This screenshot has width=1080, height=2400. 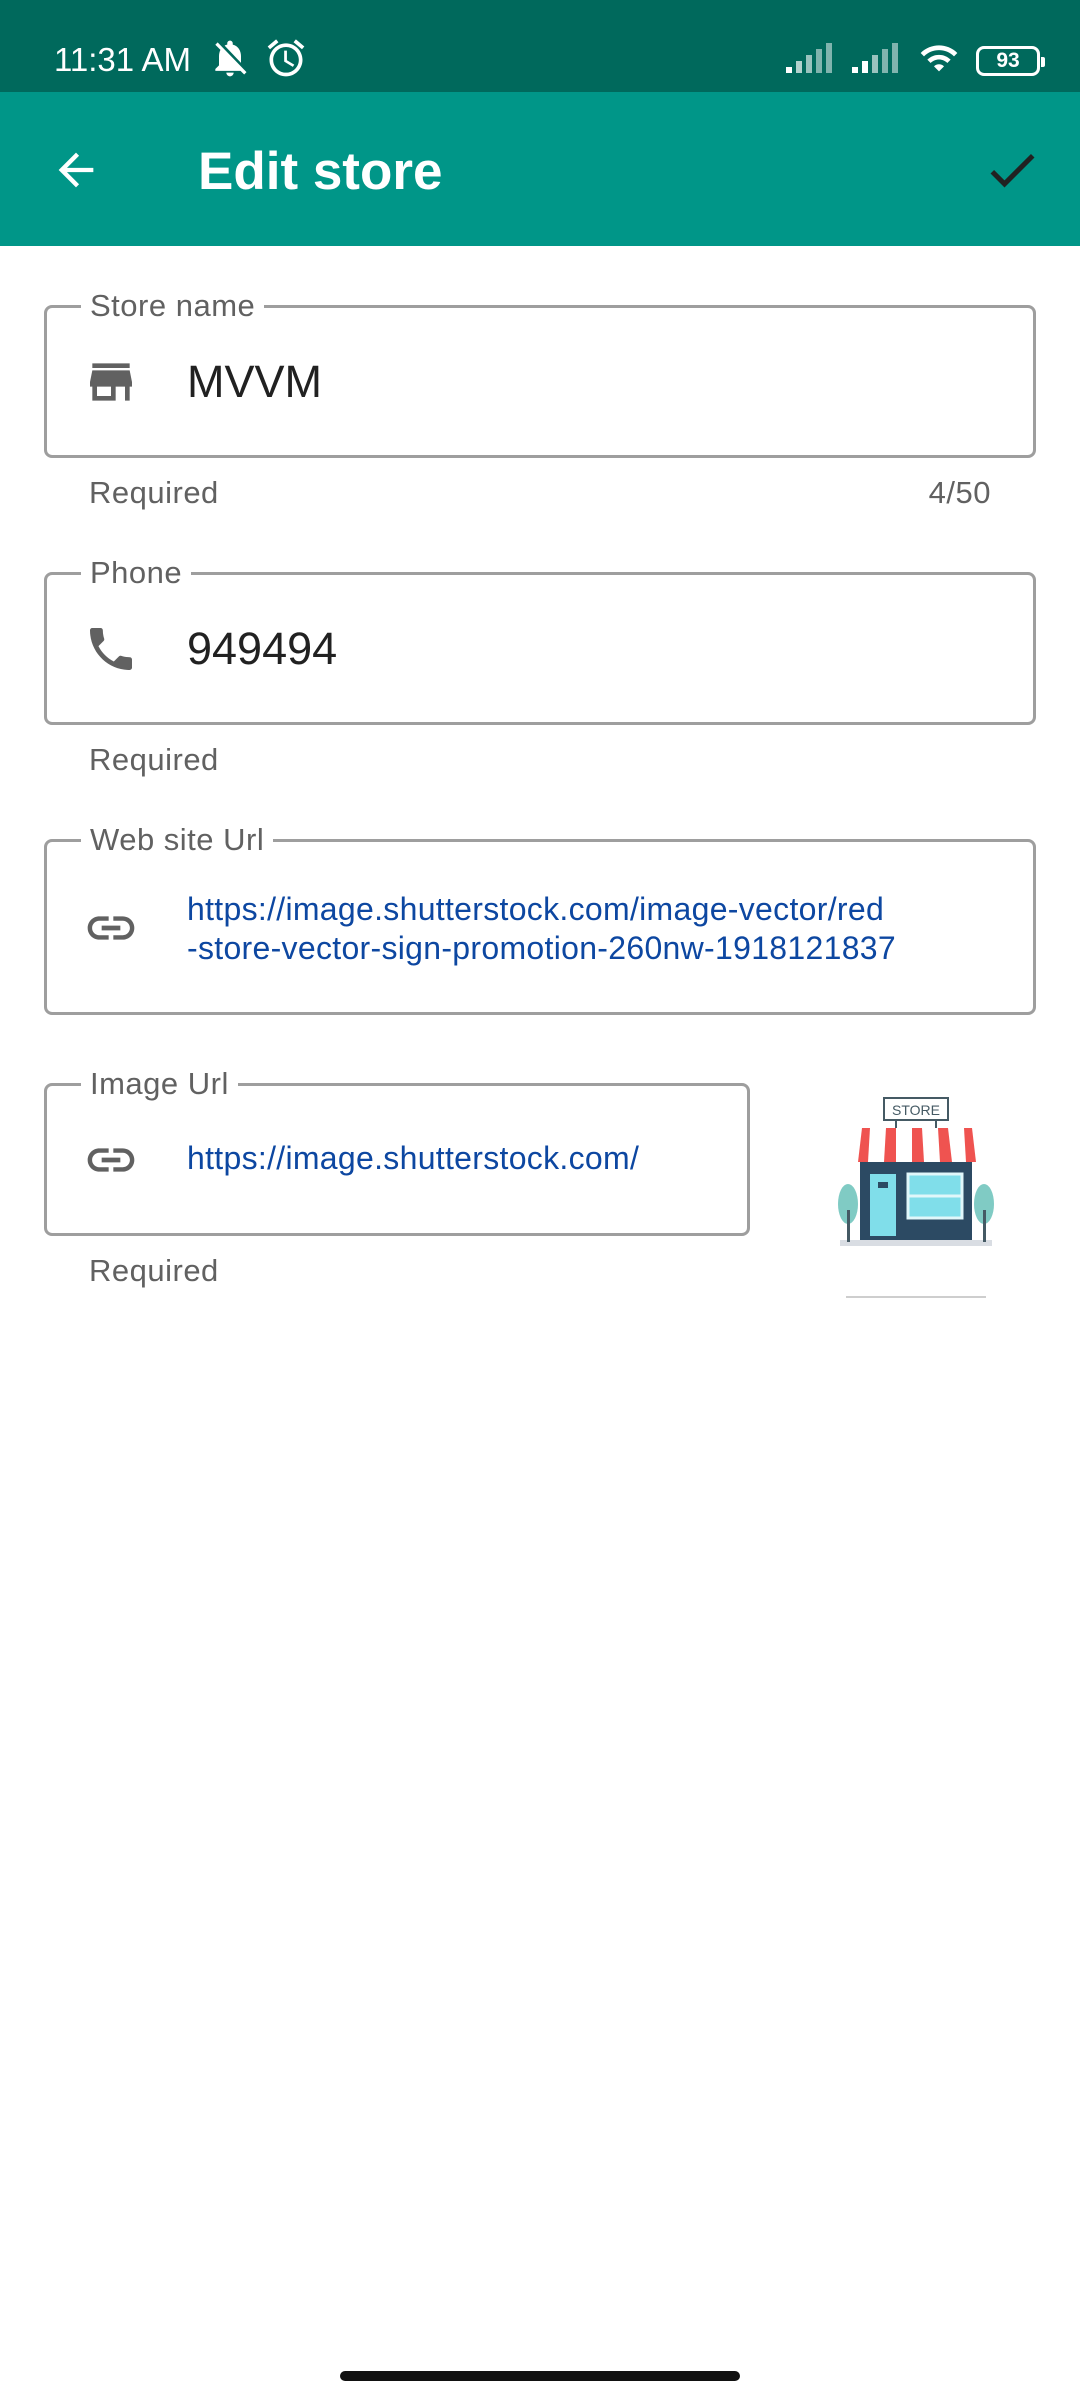 What do you see at coordinates (540, 2376) in the screenshot?
I see `home-indicator` at bounding box center [540, 2376].